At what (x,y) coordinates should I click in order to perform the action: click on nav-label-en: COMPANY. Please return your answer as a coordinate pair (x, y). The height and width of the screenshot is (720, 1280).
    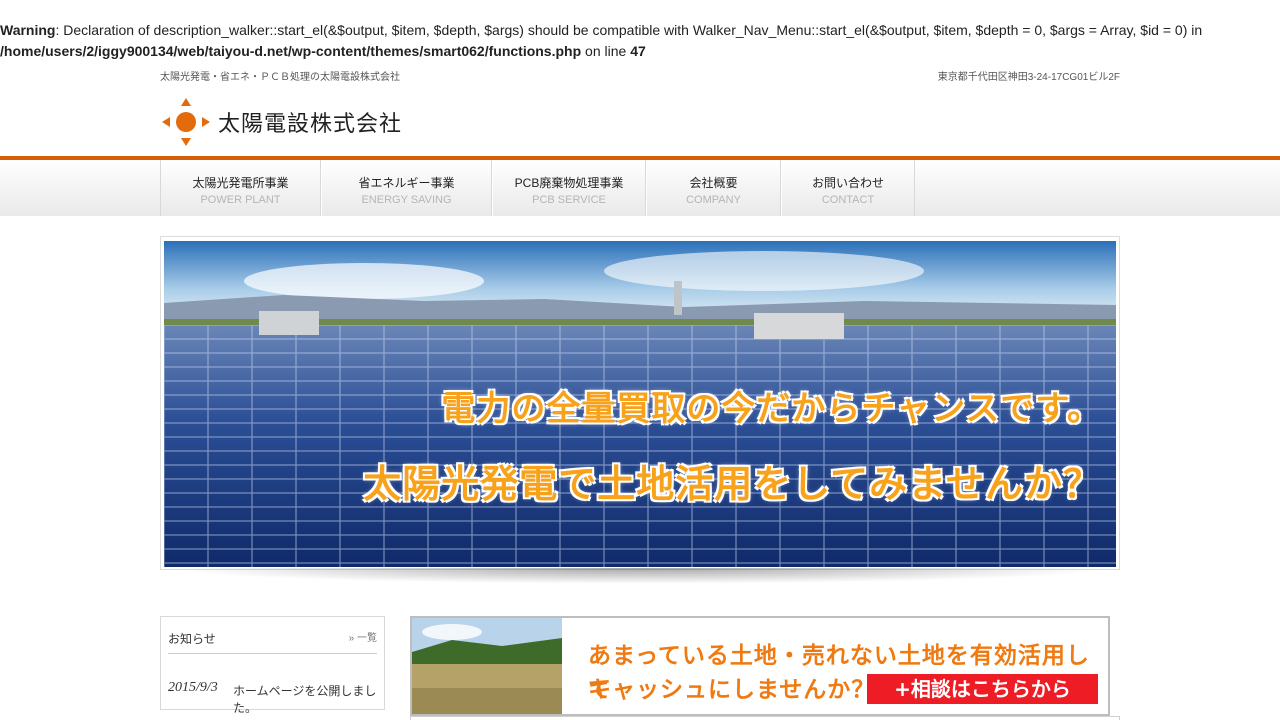
    Looking at the image, I should click on (713, 200).